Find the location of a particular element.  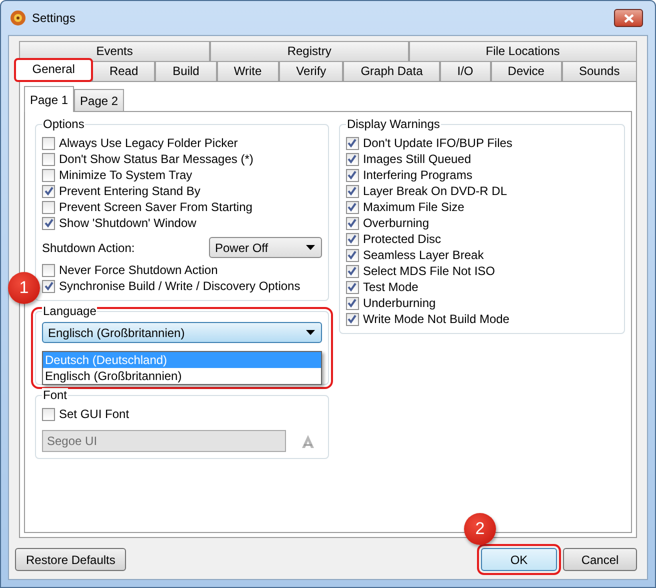

checkbox-label: Set GUI Font is located at coordinates (94, 414).